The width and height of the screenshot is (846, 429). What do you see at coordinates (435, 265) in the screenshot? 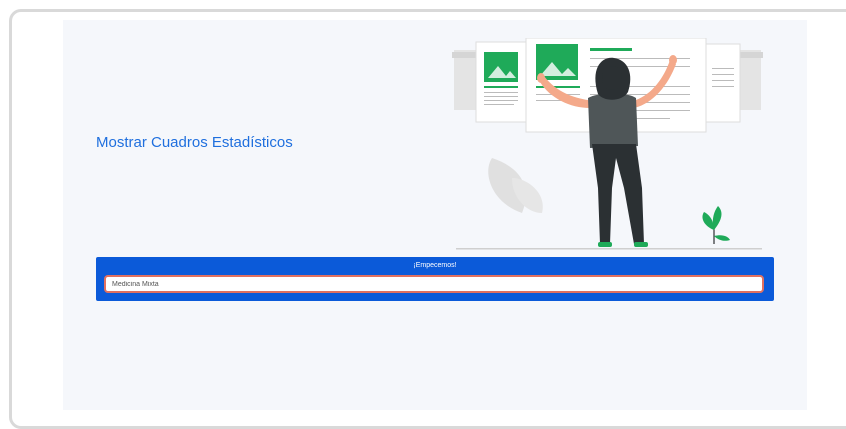
I see `selector-label: ¡Empecemos!` at bounding box center [435, 265].